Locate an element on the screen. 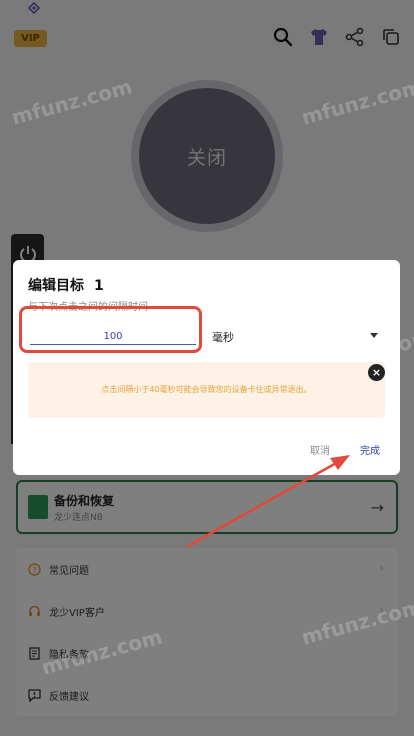 Image resolution: width=414 pixels, height=736 pixels. dialog-title-text: 编辑目标 is located at coordinates (56, 286).